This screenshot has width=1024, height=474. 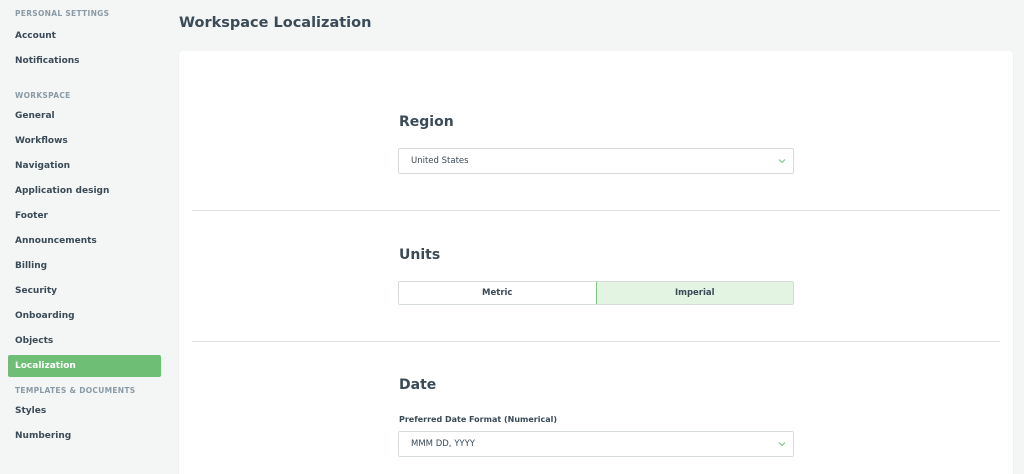 What do you see at coordinates (443, 444) in the screenshot?
I see `date-format-select-value: MMM DD, YYYY` at bounding box center [443, 444].